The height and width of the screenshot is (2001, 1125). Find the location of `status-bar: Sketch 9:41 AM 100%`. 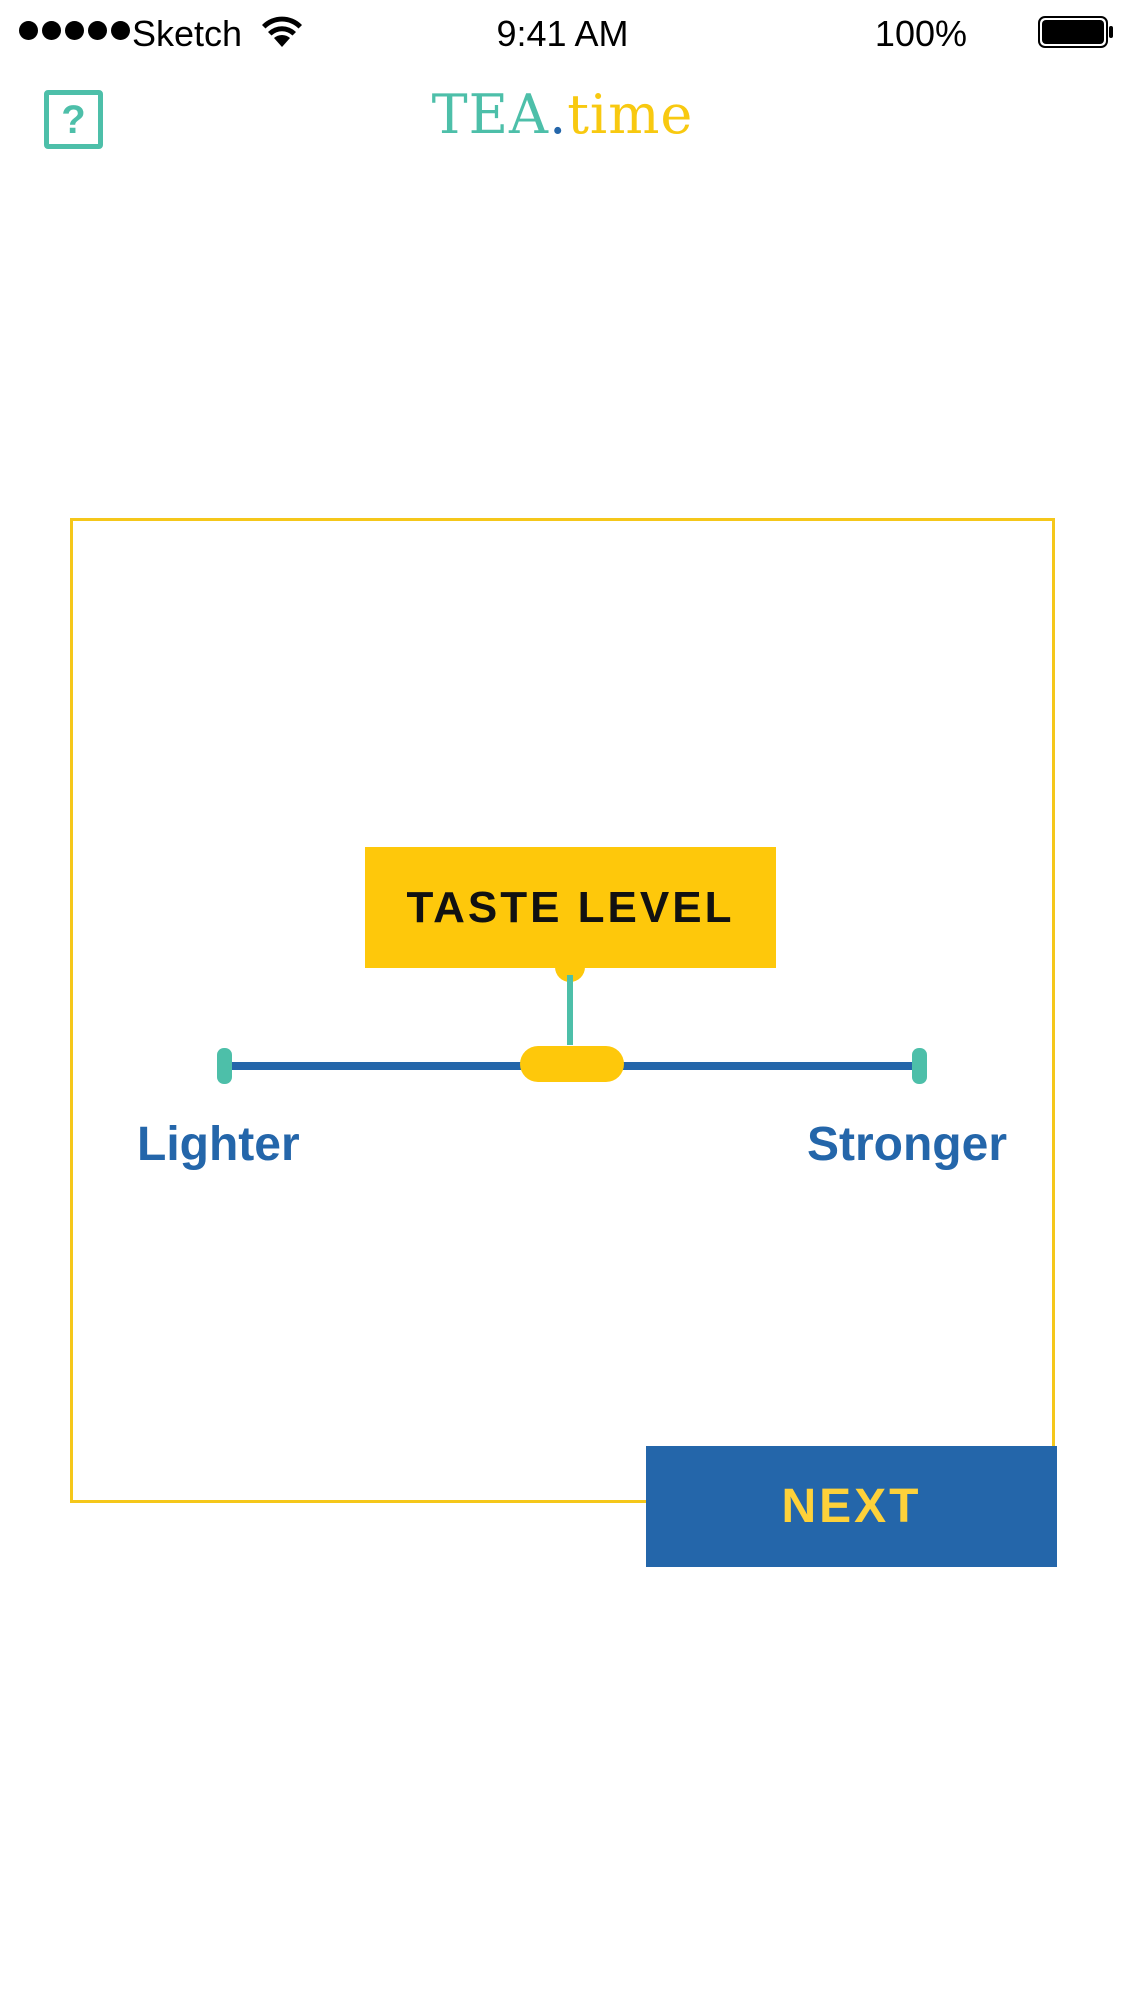

status-bar: Sketch 9:41 AM 100% is located at coordinates (562, 33).